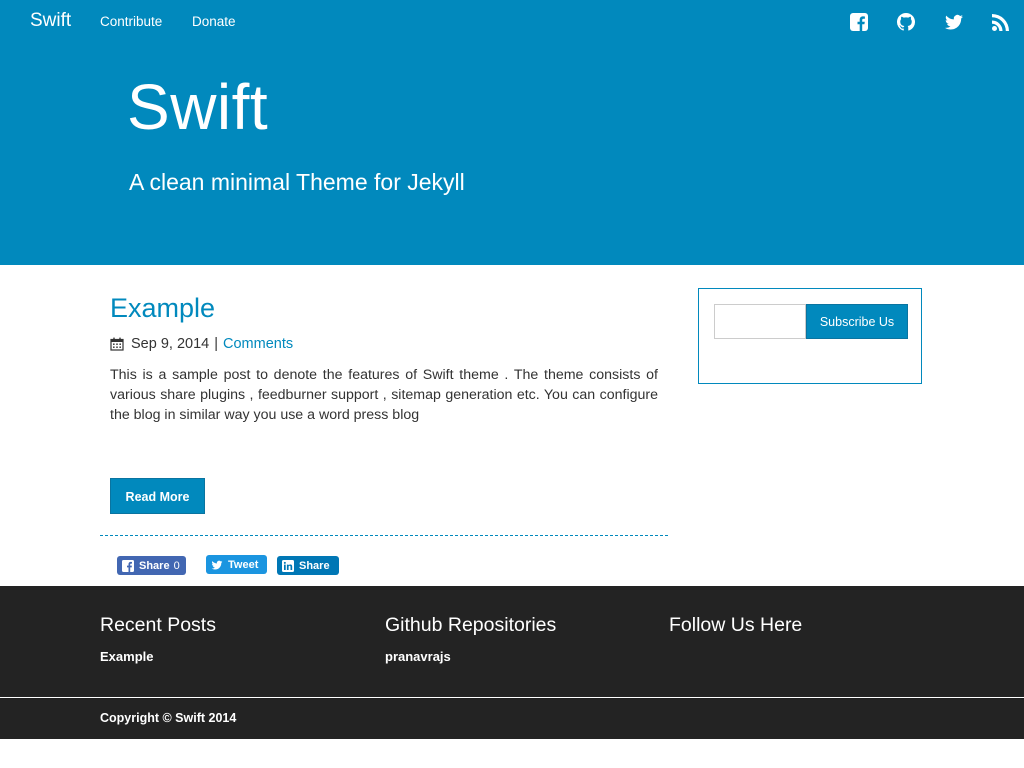  I want to click on top-navbar: Swift Contribute Donate, so click(512, 22).